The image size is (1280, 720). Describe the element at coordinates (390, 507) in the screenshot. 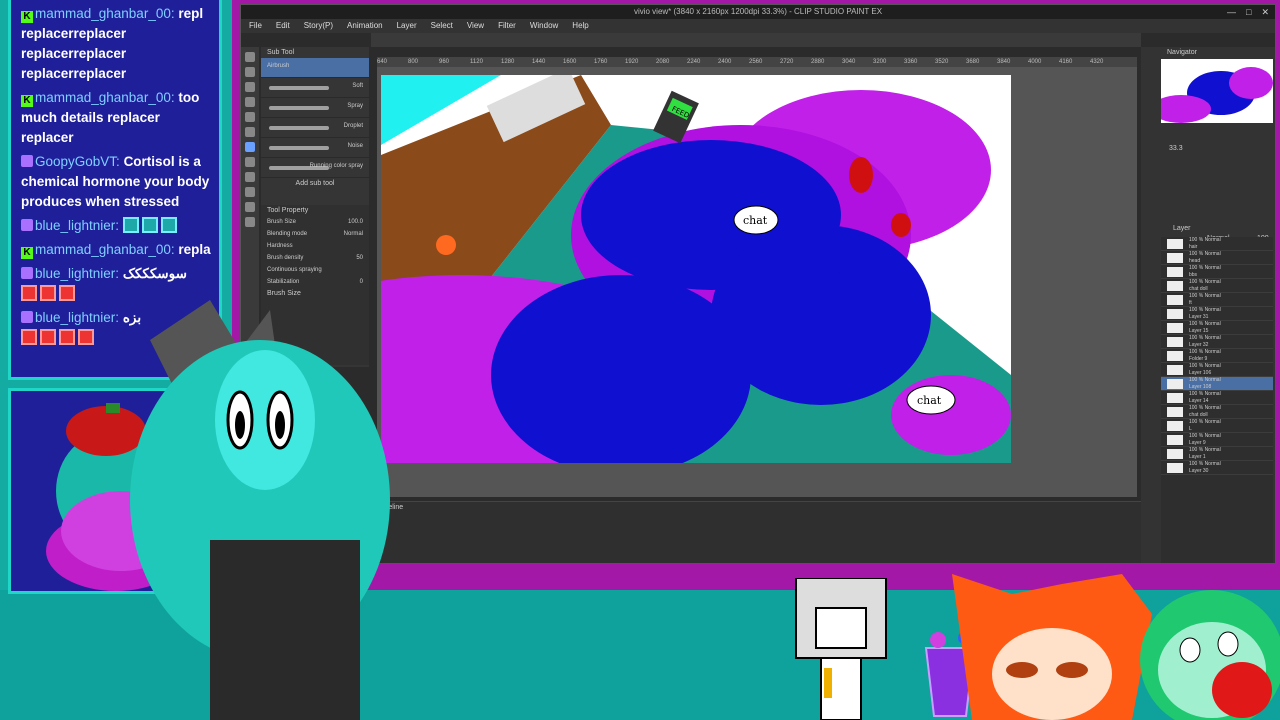

I see `panel-title: Timeline` at that location.